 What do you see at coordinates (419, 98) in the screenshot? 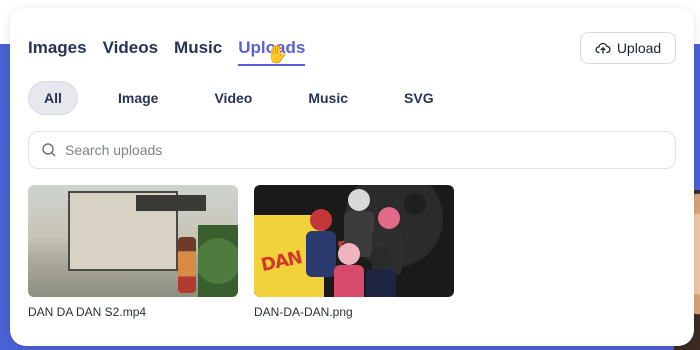
I see `filter-svg: SVG` at bounding box center [419, 98].